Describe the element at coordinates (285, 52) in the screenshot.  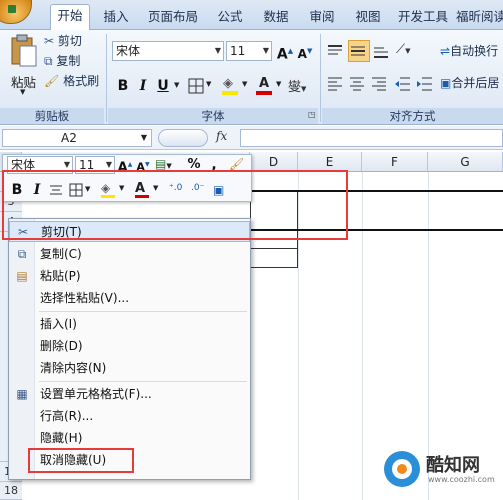
I see `grow-font-button: A▲` at that location.